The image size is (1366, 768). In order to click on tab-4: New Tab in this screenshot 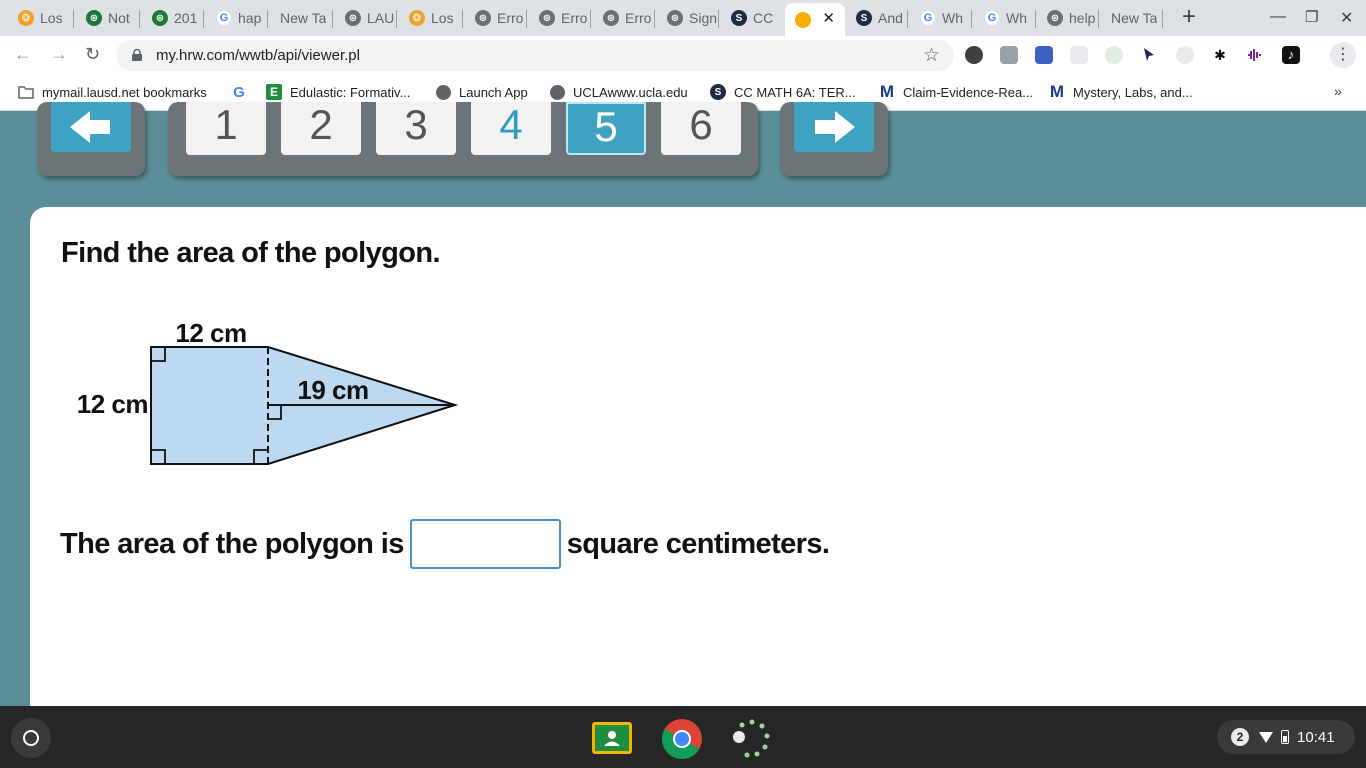, I will do `click(301, 18)`.